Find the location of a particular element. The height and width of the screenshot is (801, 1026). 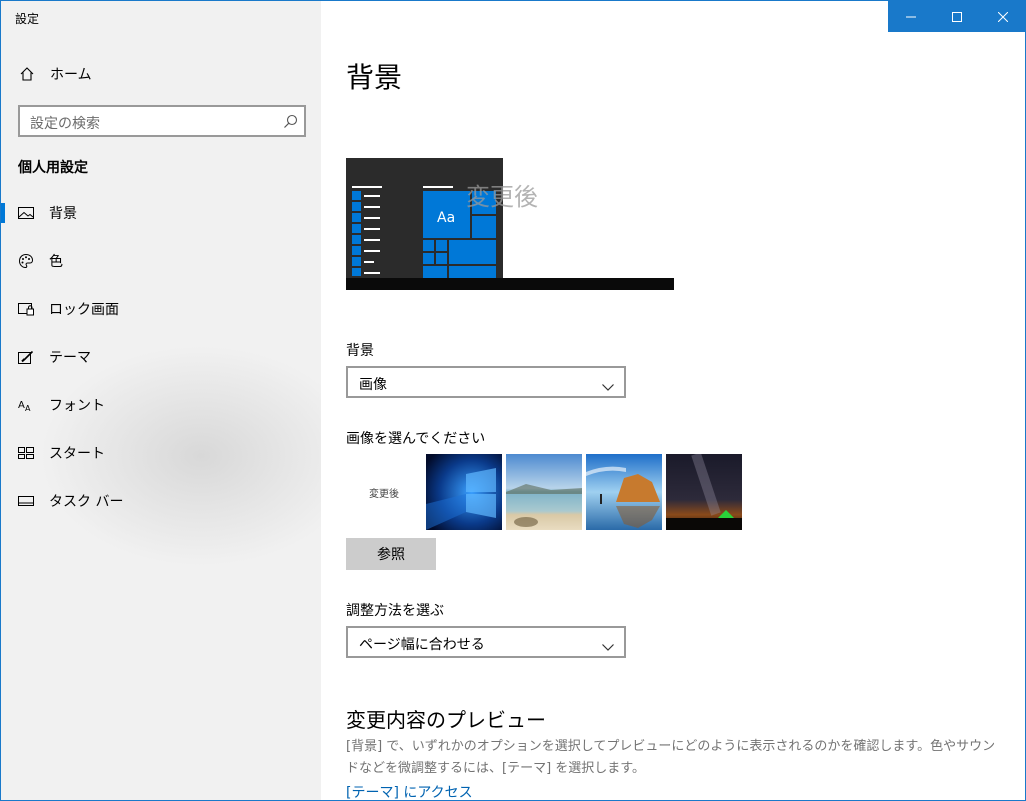

thumbnail-text: 変更後 is located at coordinates (384, 494).